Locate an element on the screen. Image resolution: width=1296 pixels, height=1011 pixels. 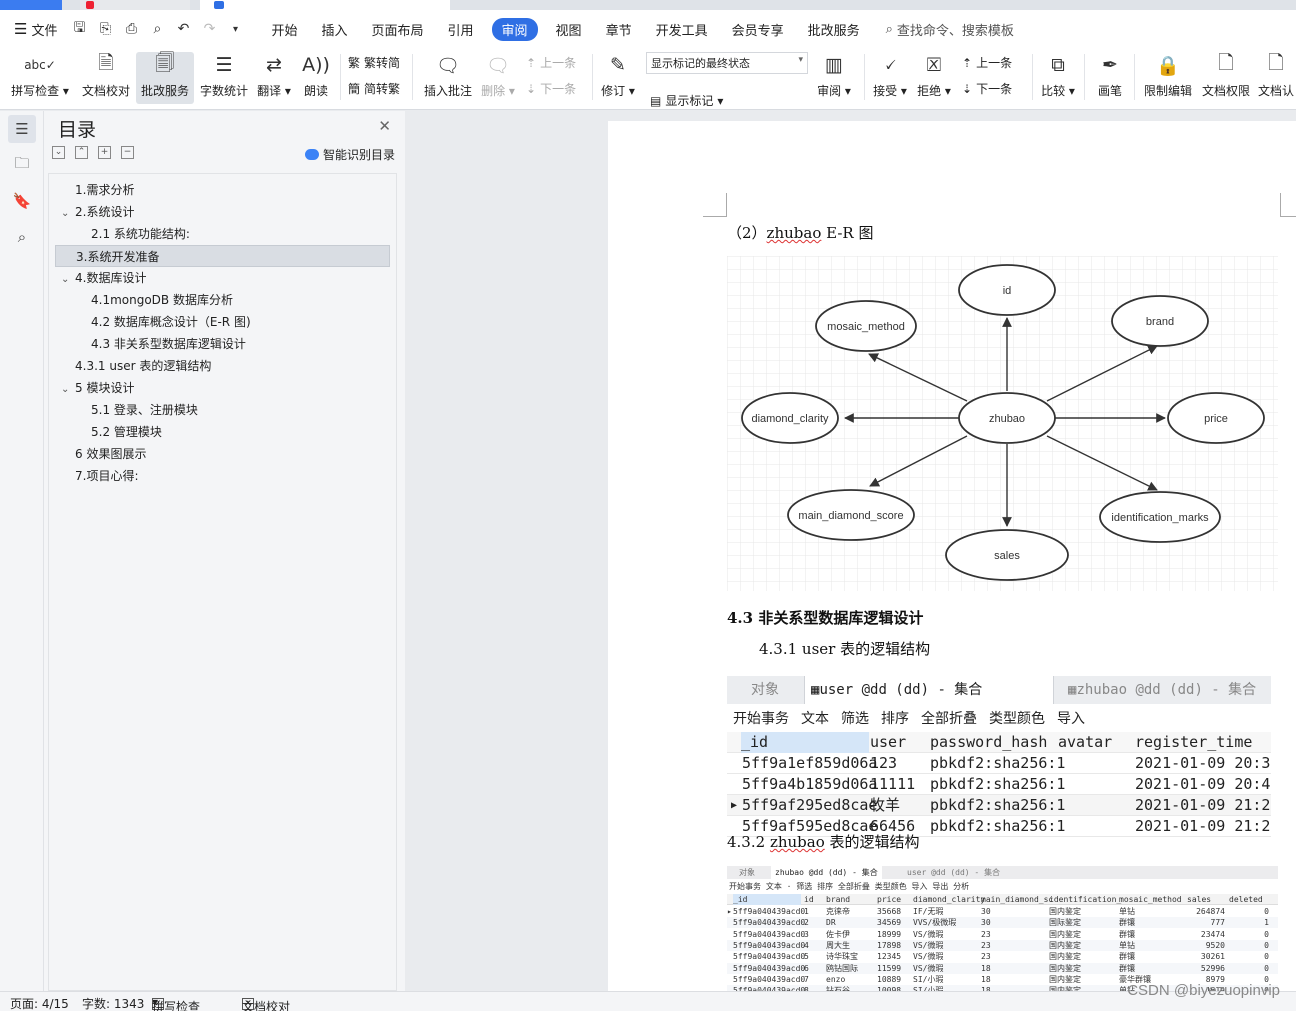
accept-button: 🗸 接受 ▾ is located at coordinates (890, 78).